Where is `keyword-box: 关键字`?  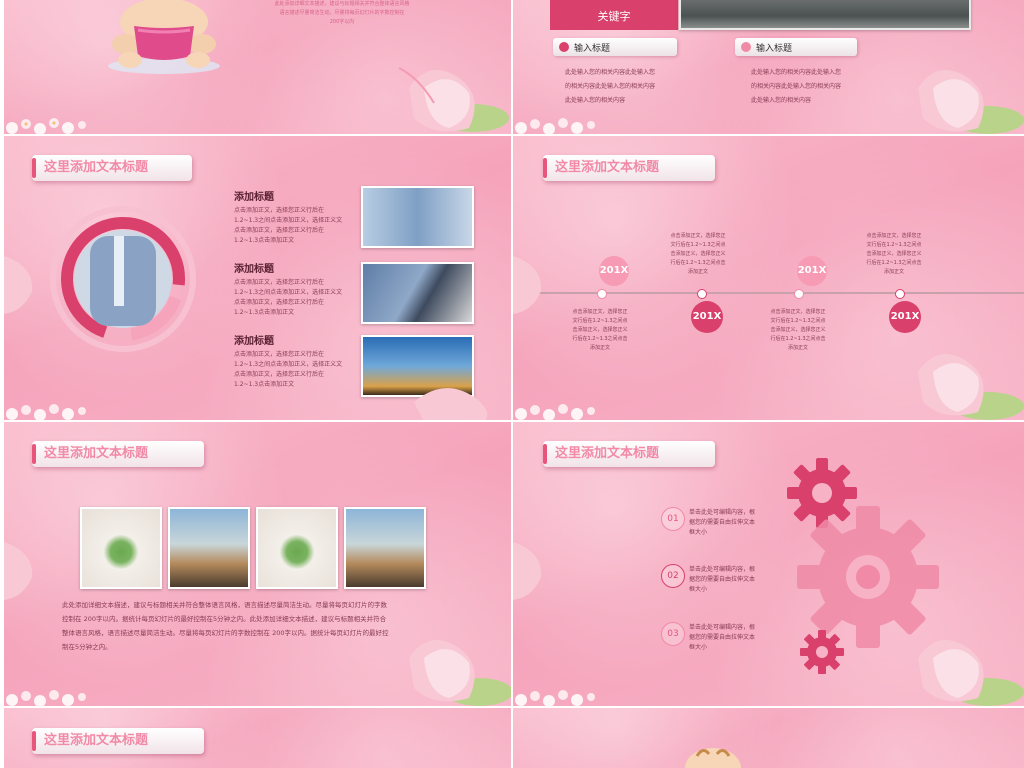
keyword-box: 关键字 is located at coordinates (614, 15).